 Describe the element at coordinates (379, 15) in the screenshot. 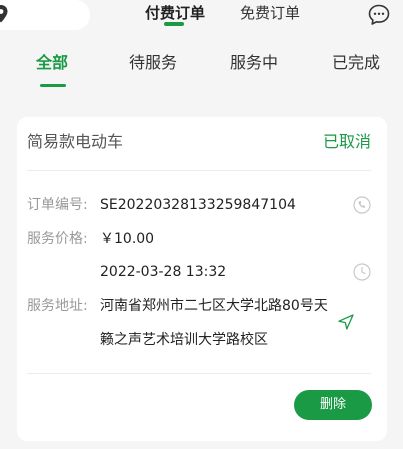

I see `chat-bubble-icon` at that location.